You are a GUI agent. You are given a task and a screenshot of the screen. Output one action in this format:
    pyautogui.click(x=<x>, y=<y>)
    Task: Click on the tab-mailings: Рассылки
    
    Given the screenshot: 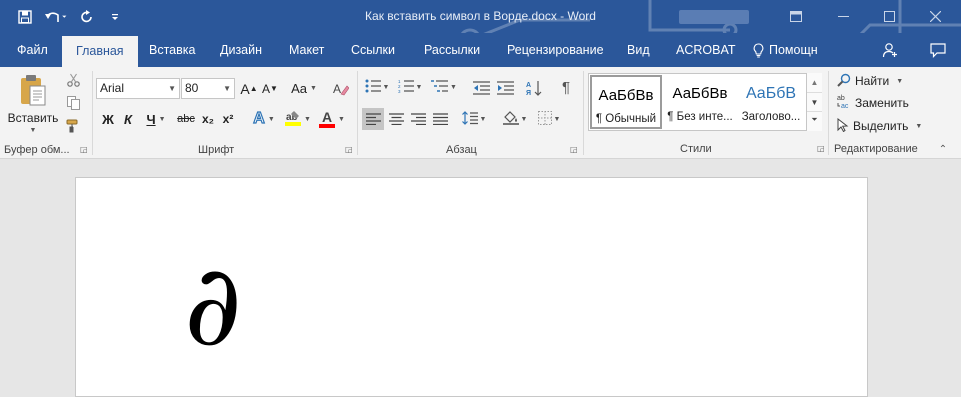 What is the action you would take?
    pyautogui.click(x=452, y=50)
    